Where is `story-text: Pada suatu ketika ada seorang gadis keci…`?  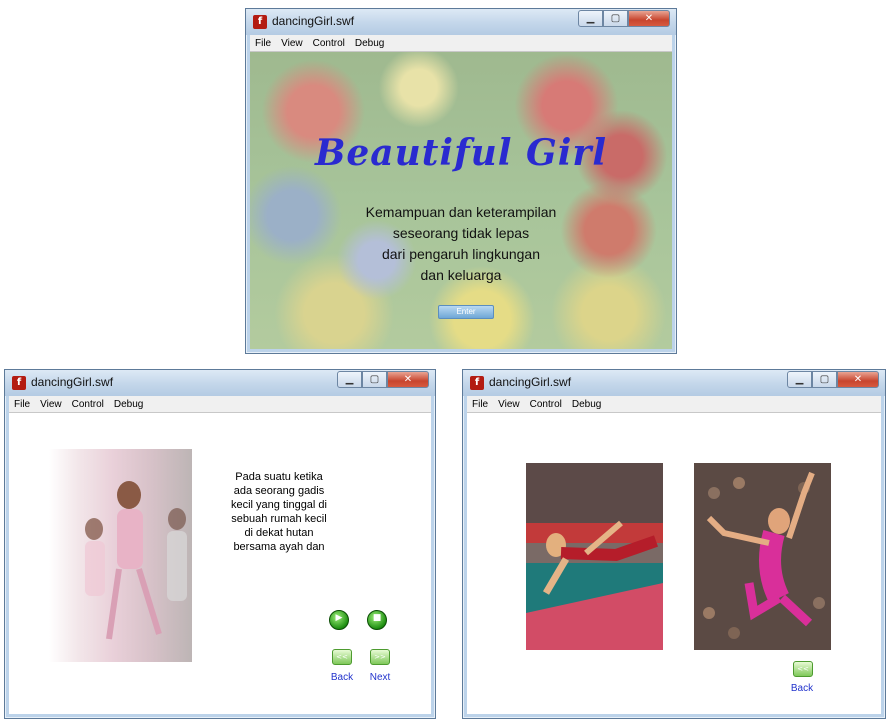
story-text: Pada suatu ketika ada seorang gadis keci… is located at coordinates (278, 512).